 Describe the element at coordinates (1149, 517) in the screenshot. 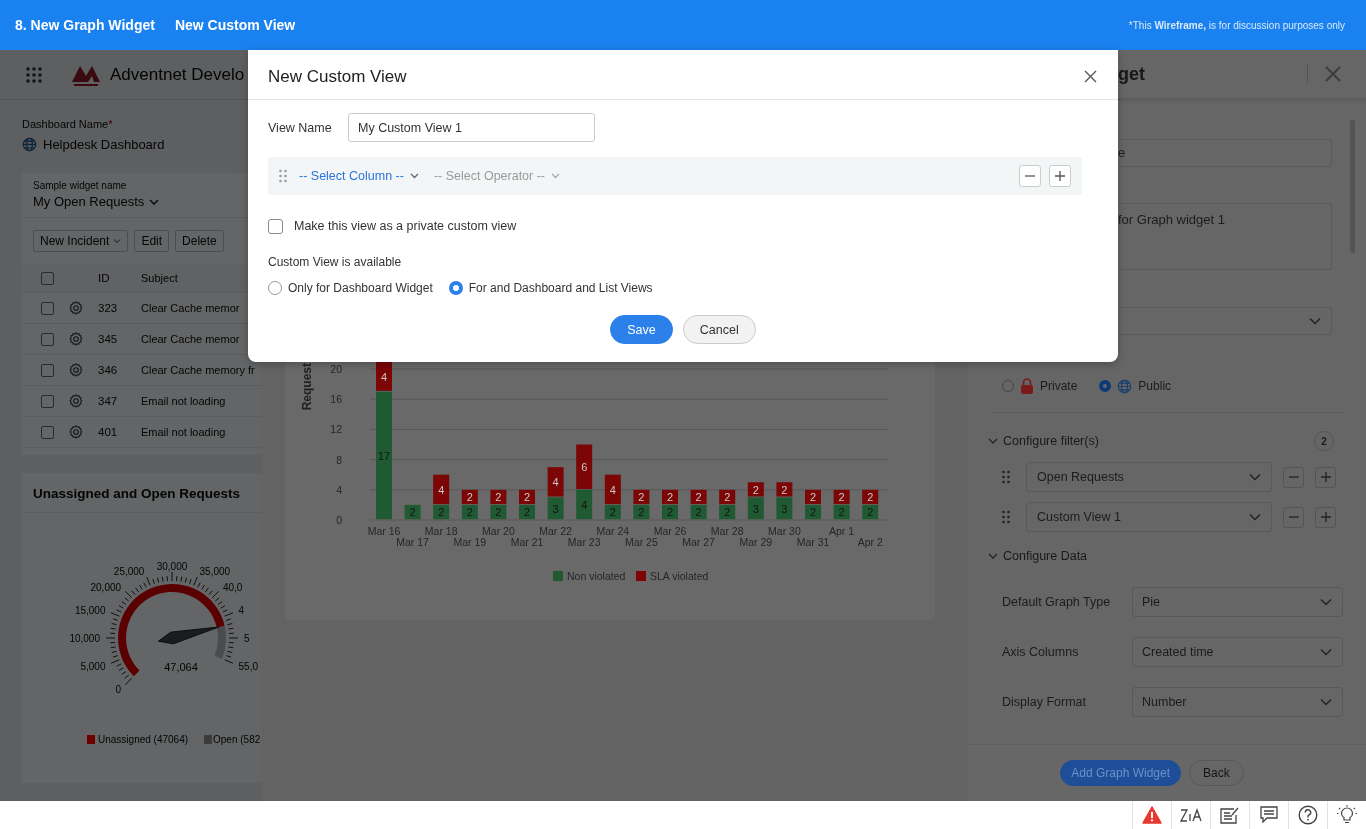

I see `filter-dropdown: Custom View 1` at that location.